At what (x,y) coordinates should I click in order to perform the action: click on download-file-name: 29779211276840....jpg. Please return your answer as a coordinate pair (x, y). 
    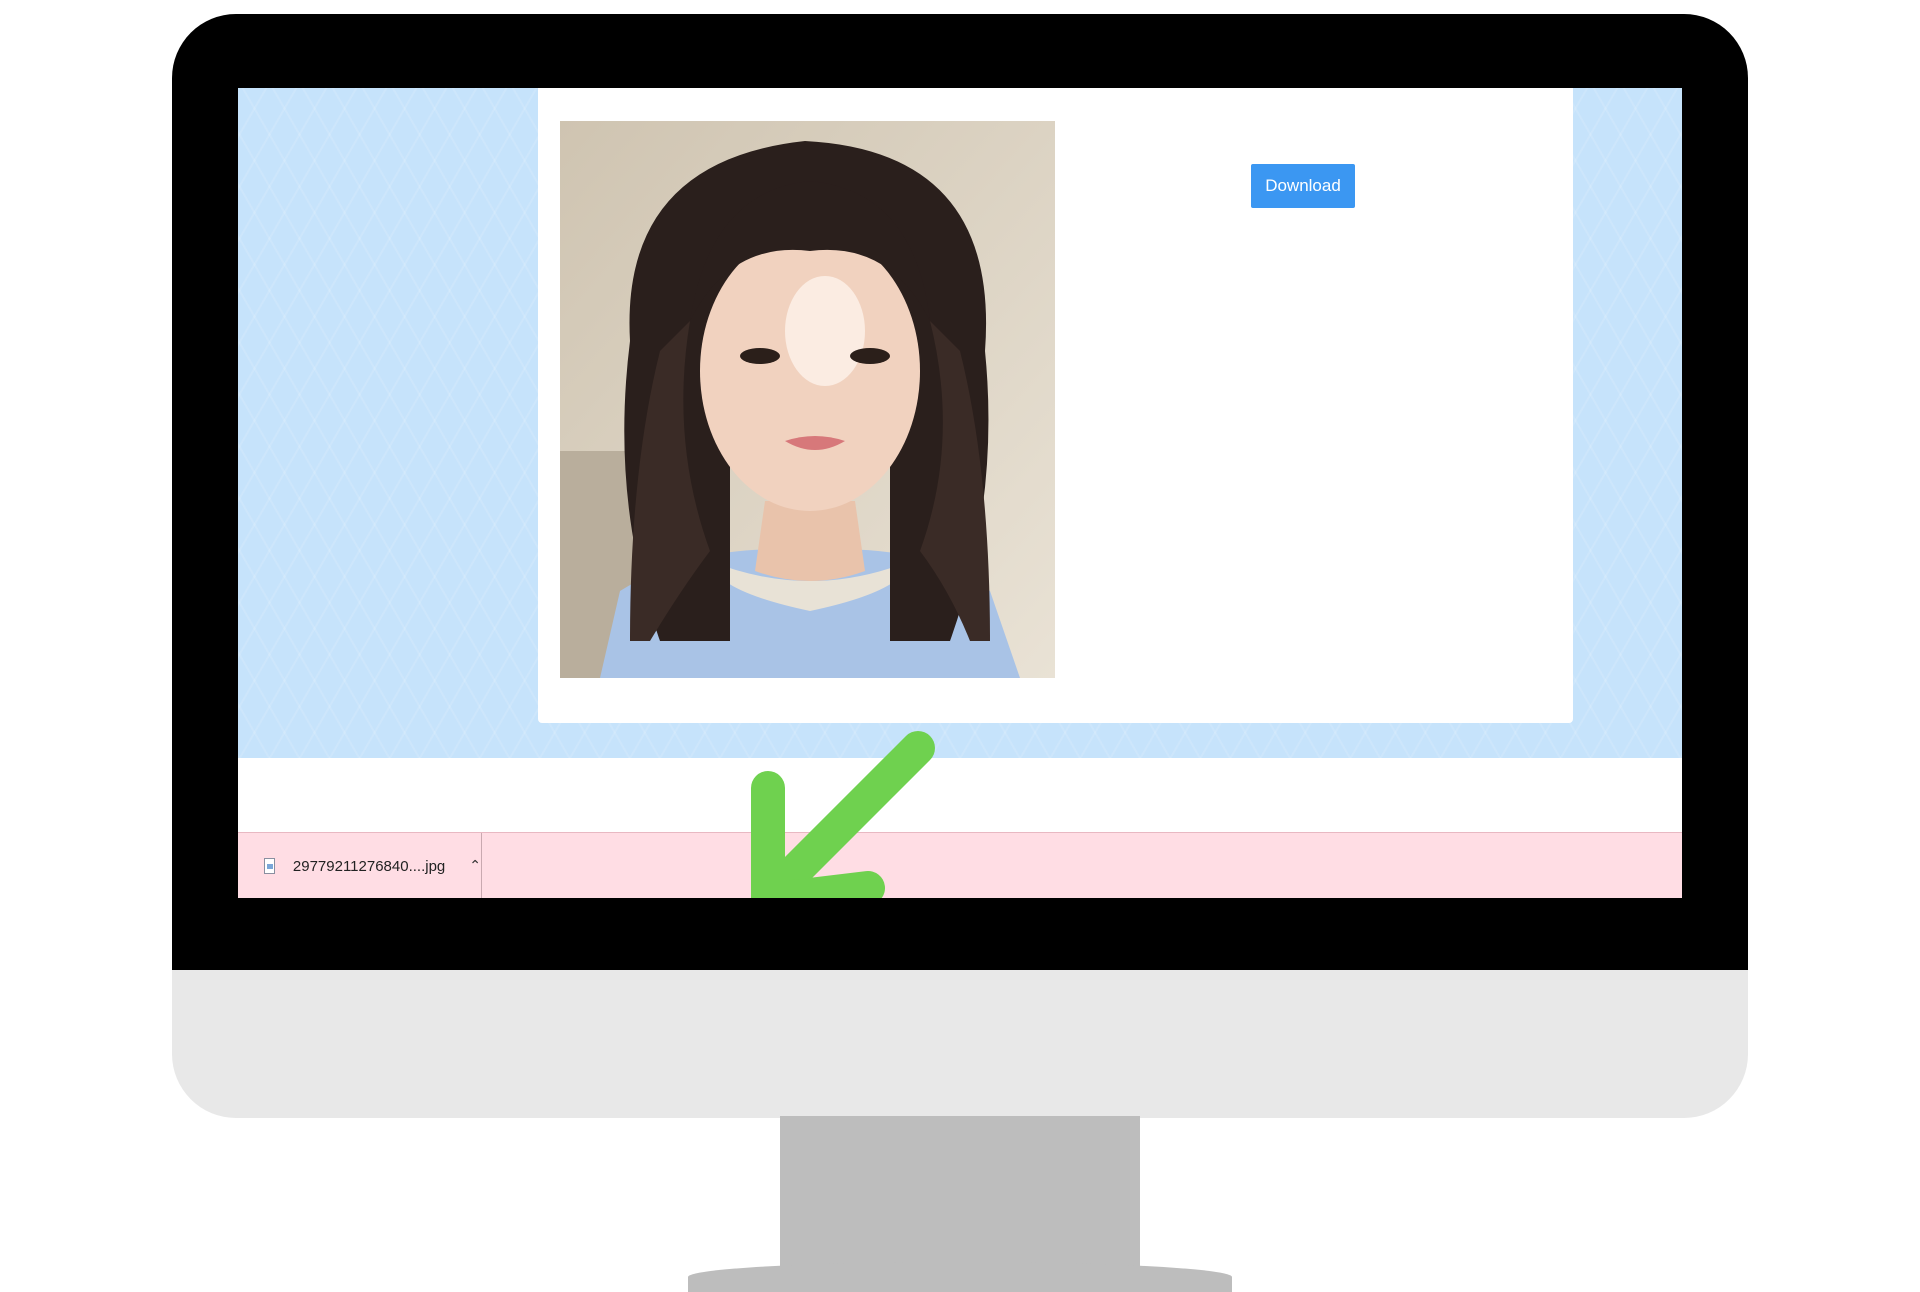
    Looking at the image, I should click on (369, 866).